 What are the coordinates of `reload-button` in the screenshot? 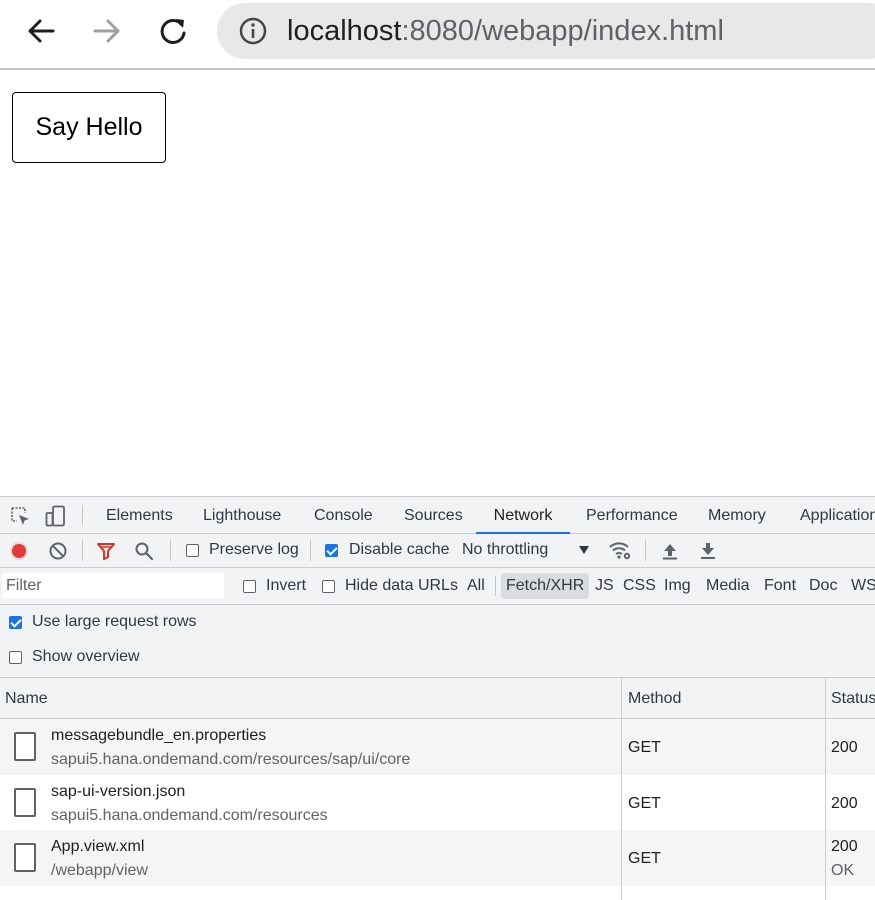 It's located at (173, 31).